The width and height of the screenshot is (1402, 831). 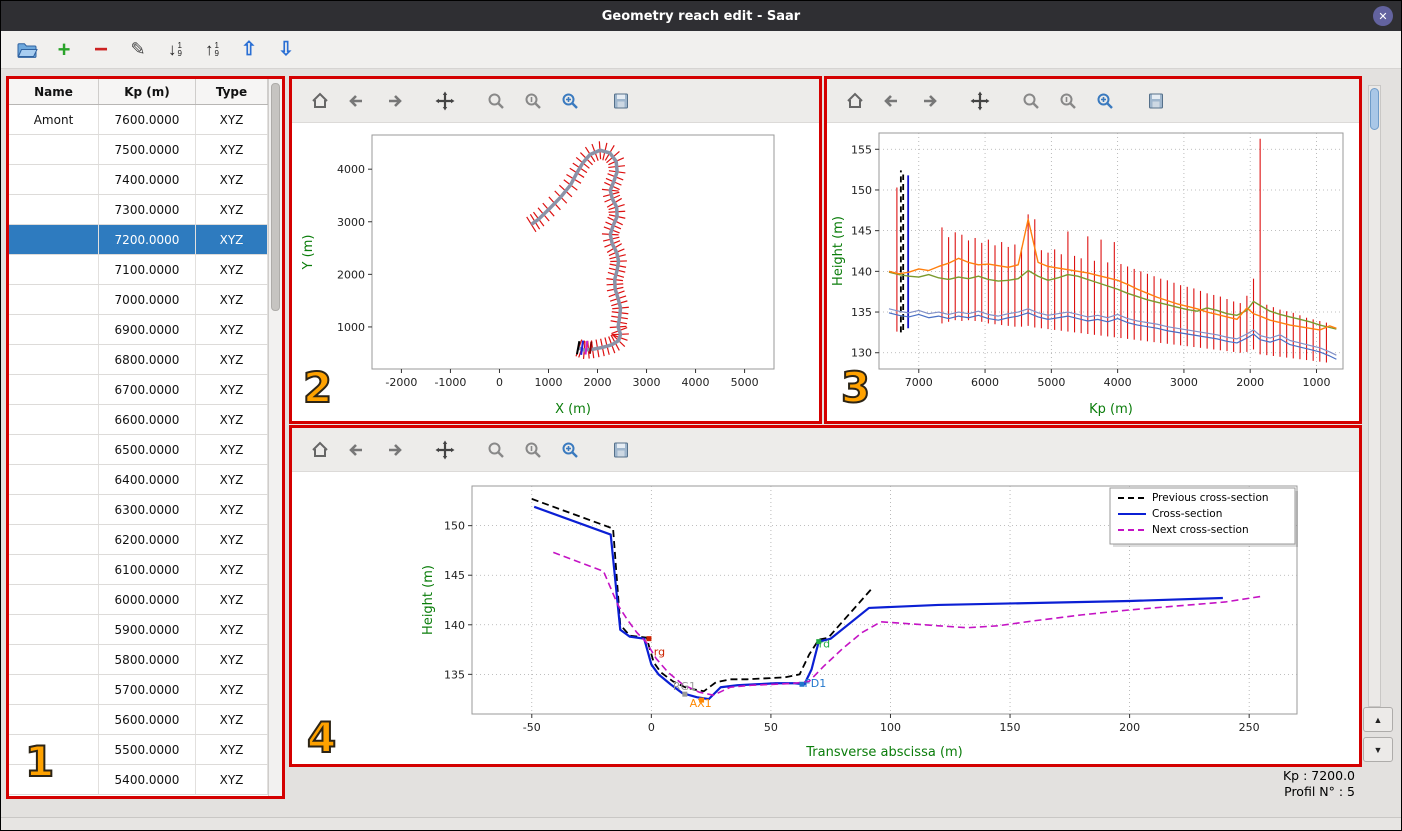 What do you see at coordinates (232, 91) in the screenshot?
I see `column-header-type: Type` at bounding box center [232, 91].